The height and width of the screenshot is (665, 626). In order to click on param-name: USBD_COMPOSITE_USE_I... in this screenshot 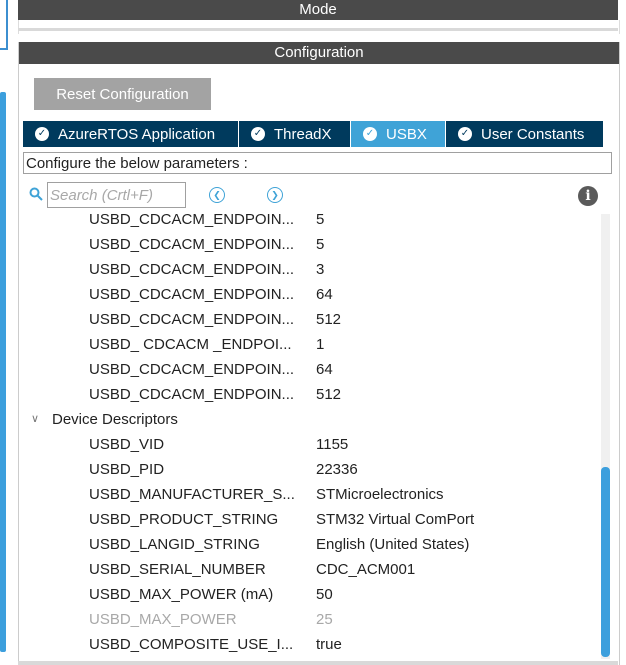, I will do `click(191, 644)`.